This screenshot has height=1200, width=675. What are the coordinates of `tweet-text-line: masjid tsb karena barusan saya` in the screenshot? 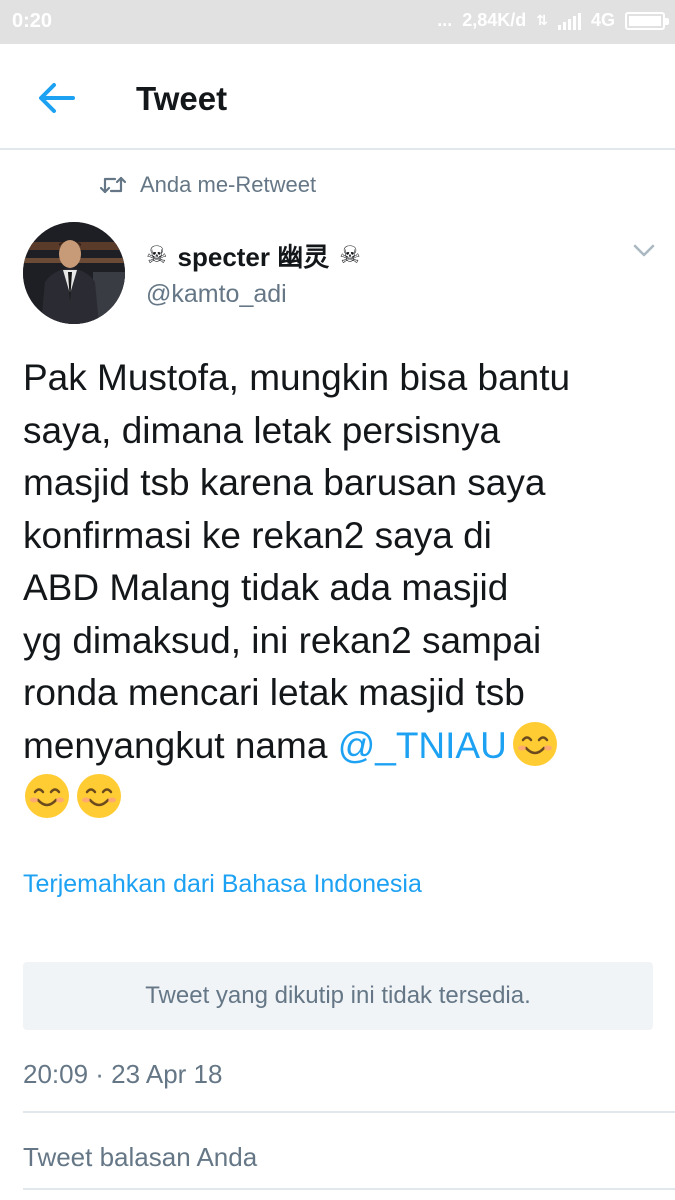 It's located at (284, 482).